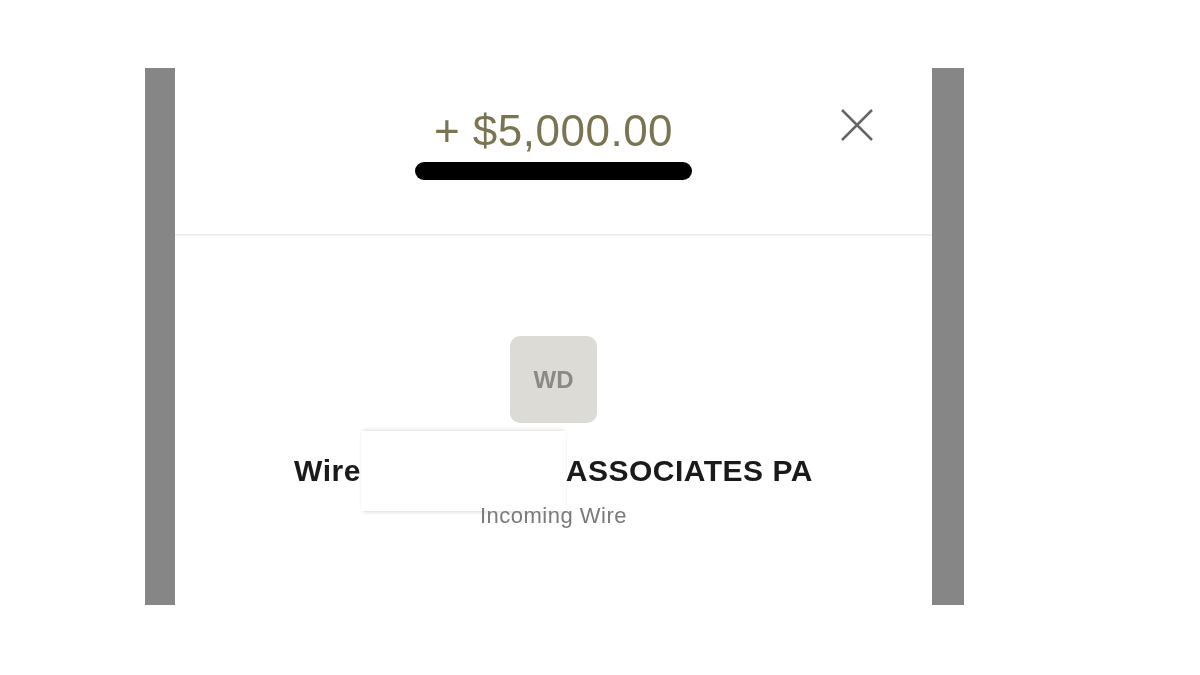  I want to click on payee-name: Wire, so click(327, 471).